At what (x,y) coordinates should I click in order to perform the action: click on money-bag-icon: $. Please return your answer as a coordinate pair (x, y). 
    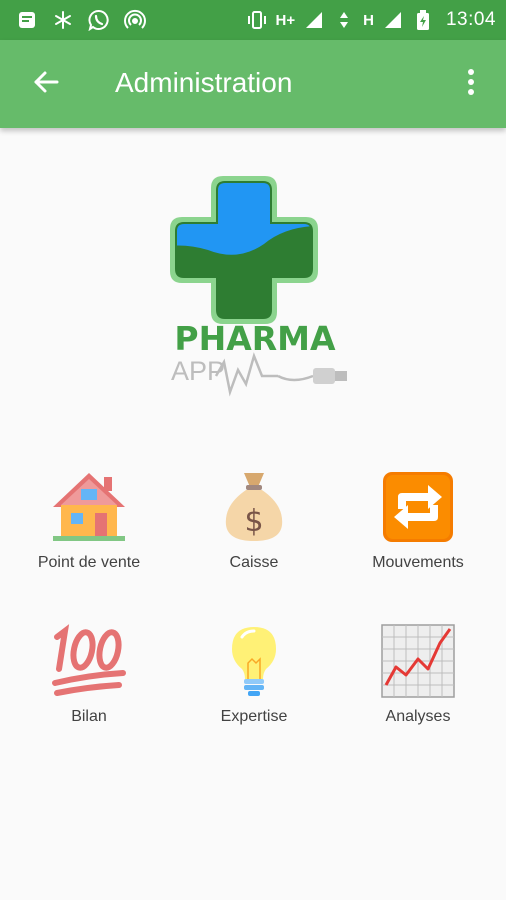
    Looking at the image, I should click on (254, 507).